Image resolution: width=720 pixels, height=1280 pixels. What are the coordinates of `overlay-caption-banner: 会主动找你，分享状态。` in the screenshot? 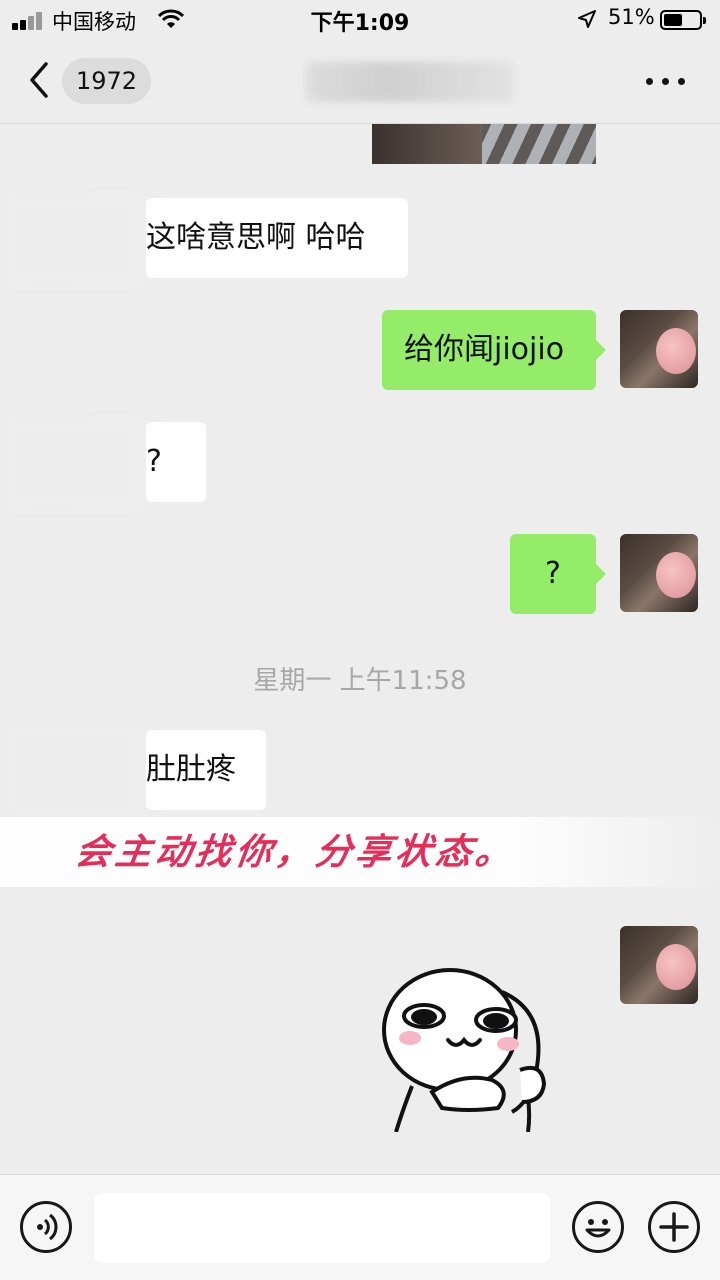 It's located at (360, 852).